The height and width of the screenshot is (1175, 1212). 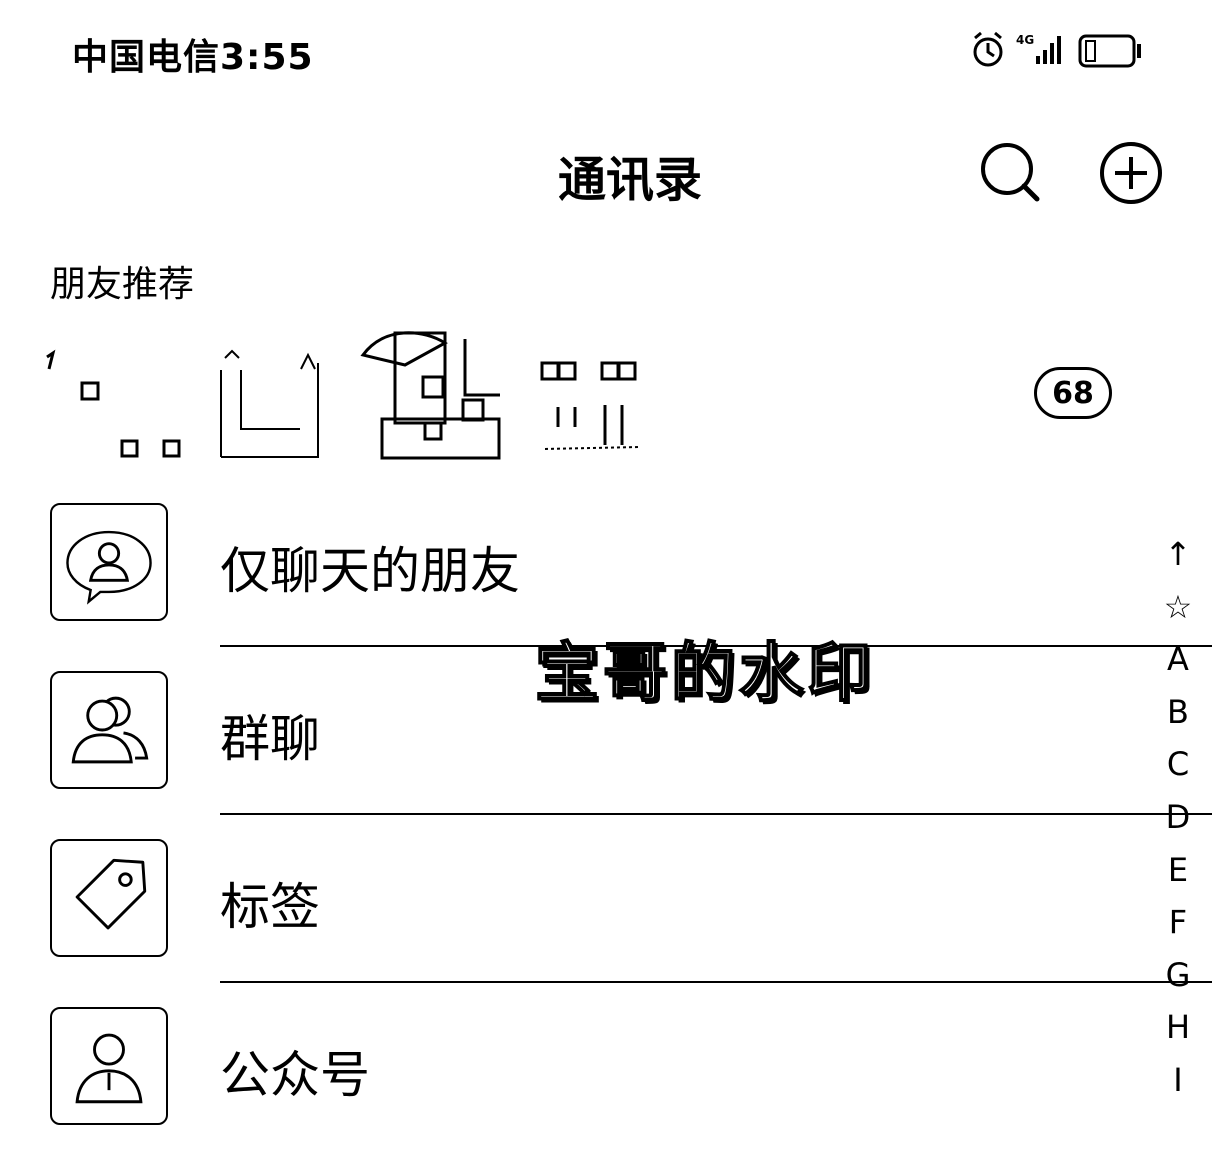 I want to click on index-letter-a: A, so click(x=1178, y=659).